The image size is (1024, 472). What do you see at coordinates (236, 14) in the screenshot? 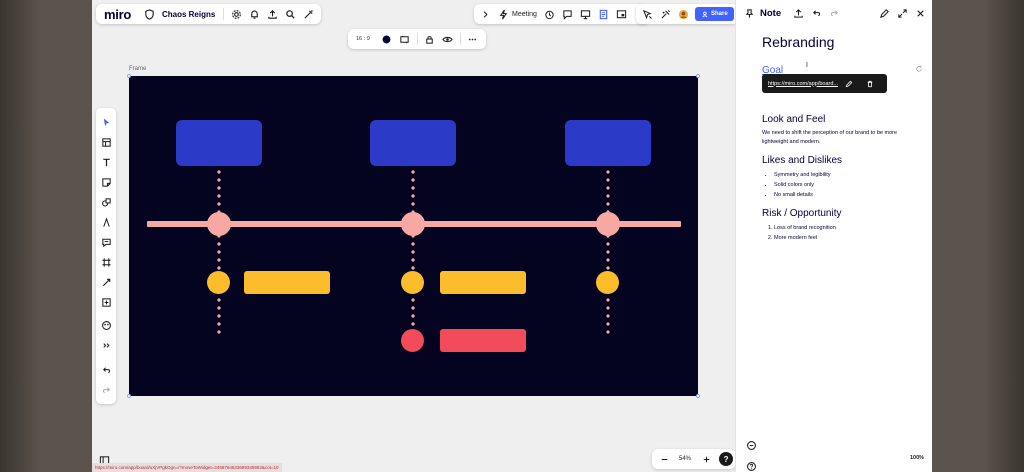
I see `gear-icon` at bounding box center [236, 14].